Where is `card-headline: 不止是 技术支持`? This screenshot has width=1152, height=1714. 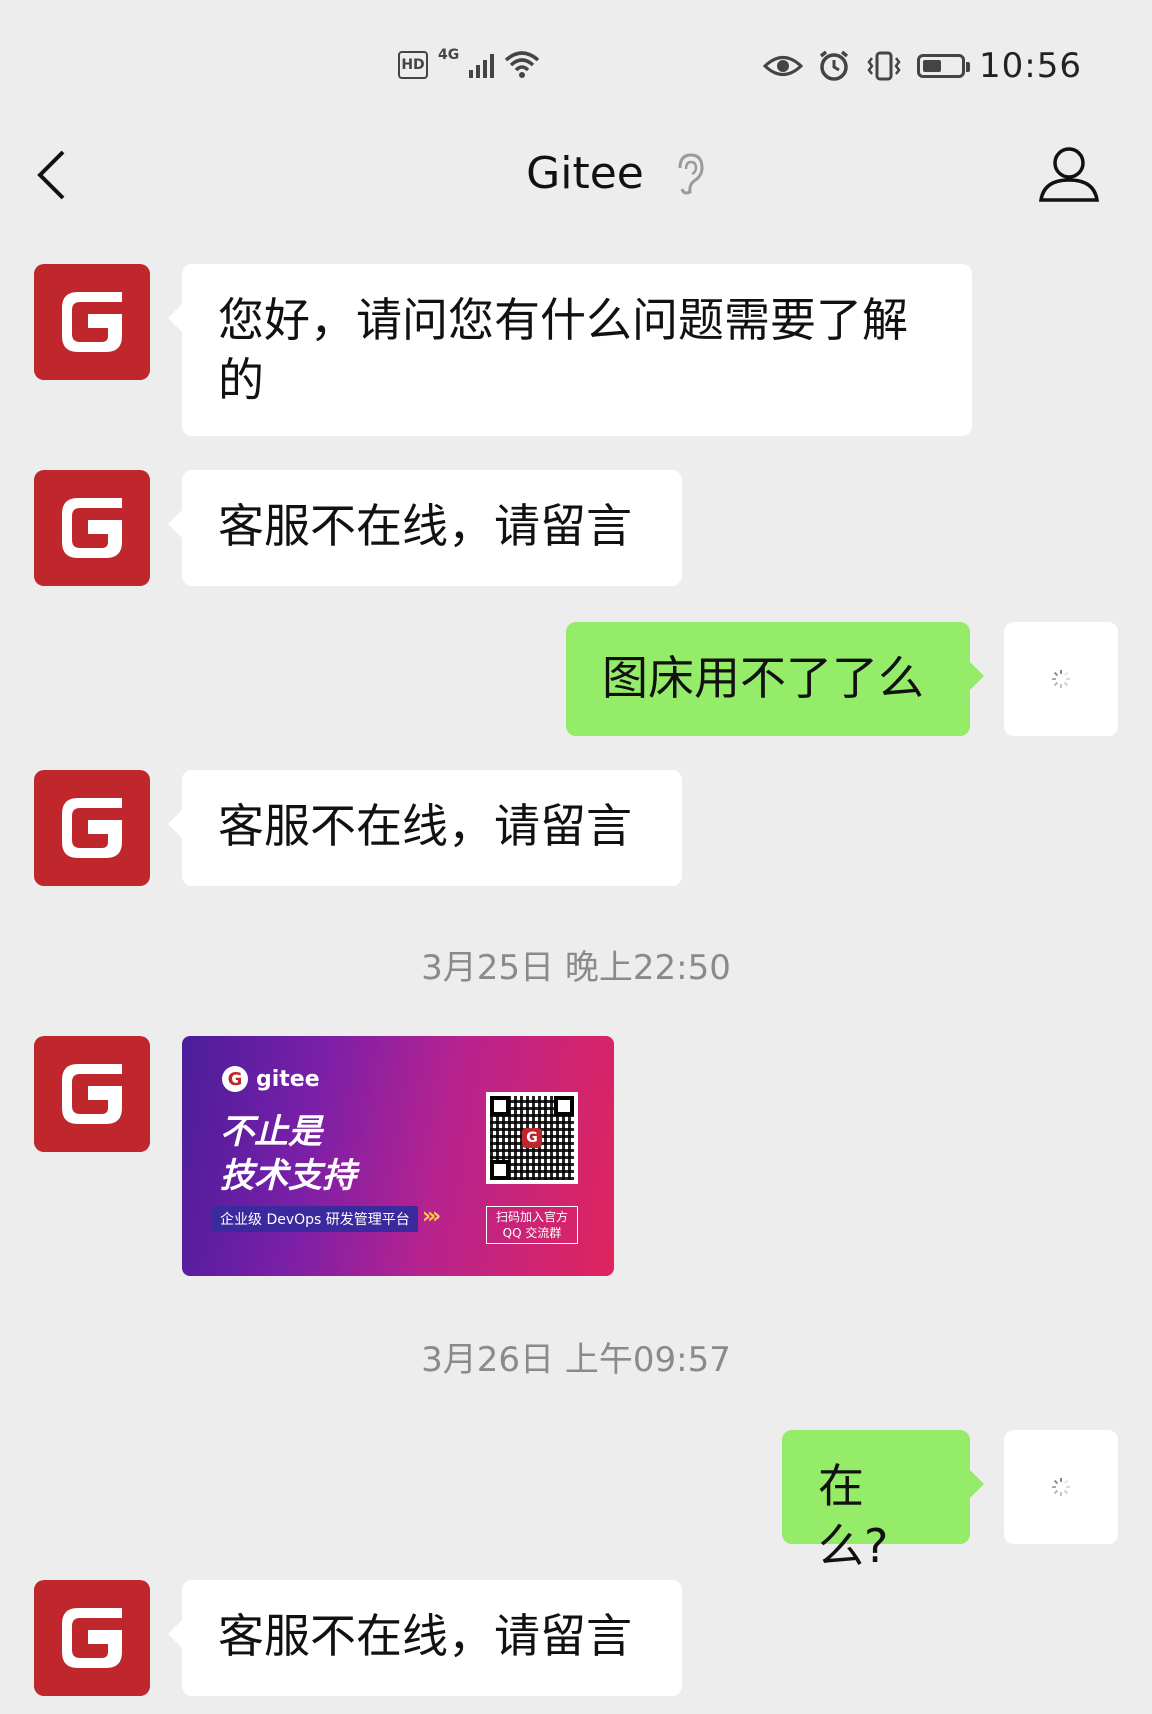 card-headline: 不止是 技术支持 is located at coordinates (288, 1154).